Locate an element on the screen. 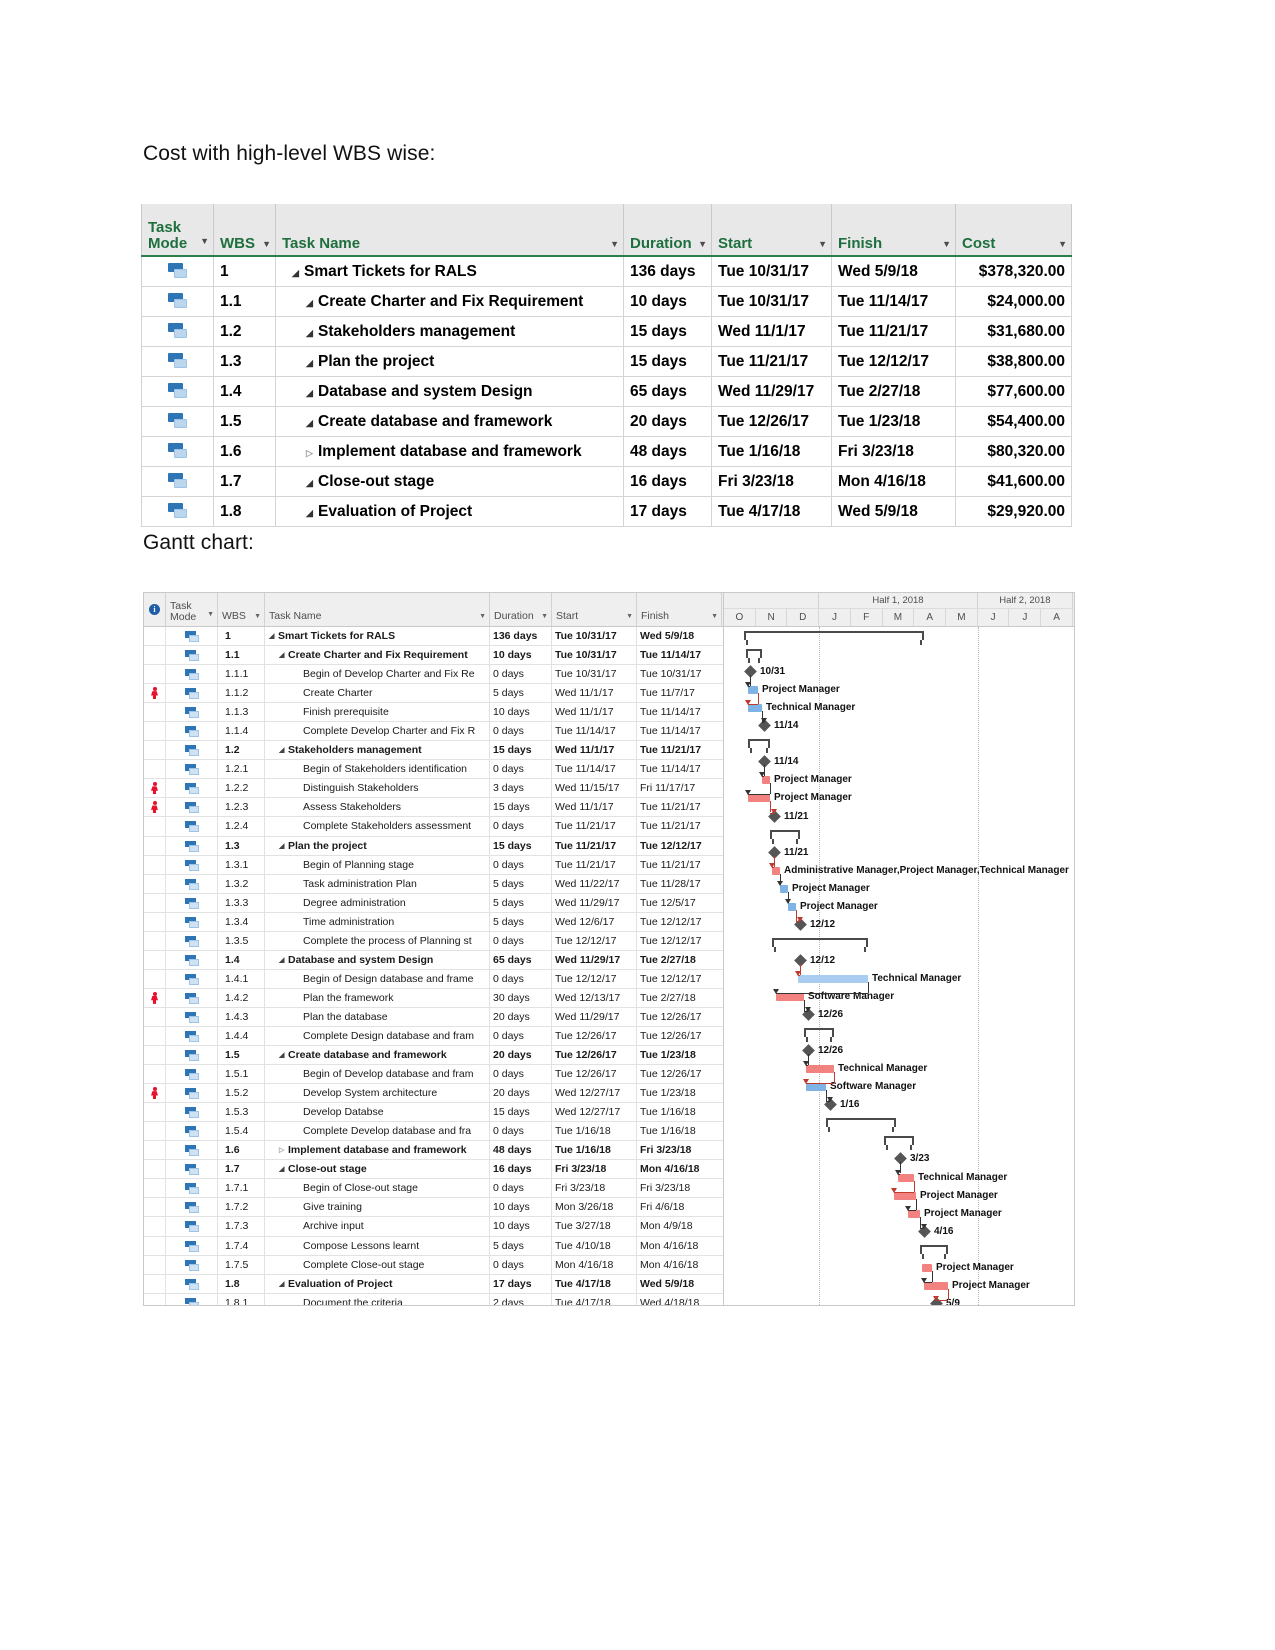  column-header-start: Start ▼ is located at coordinates (771, 230).